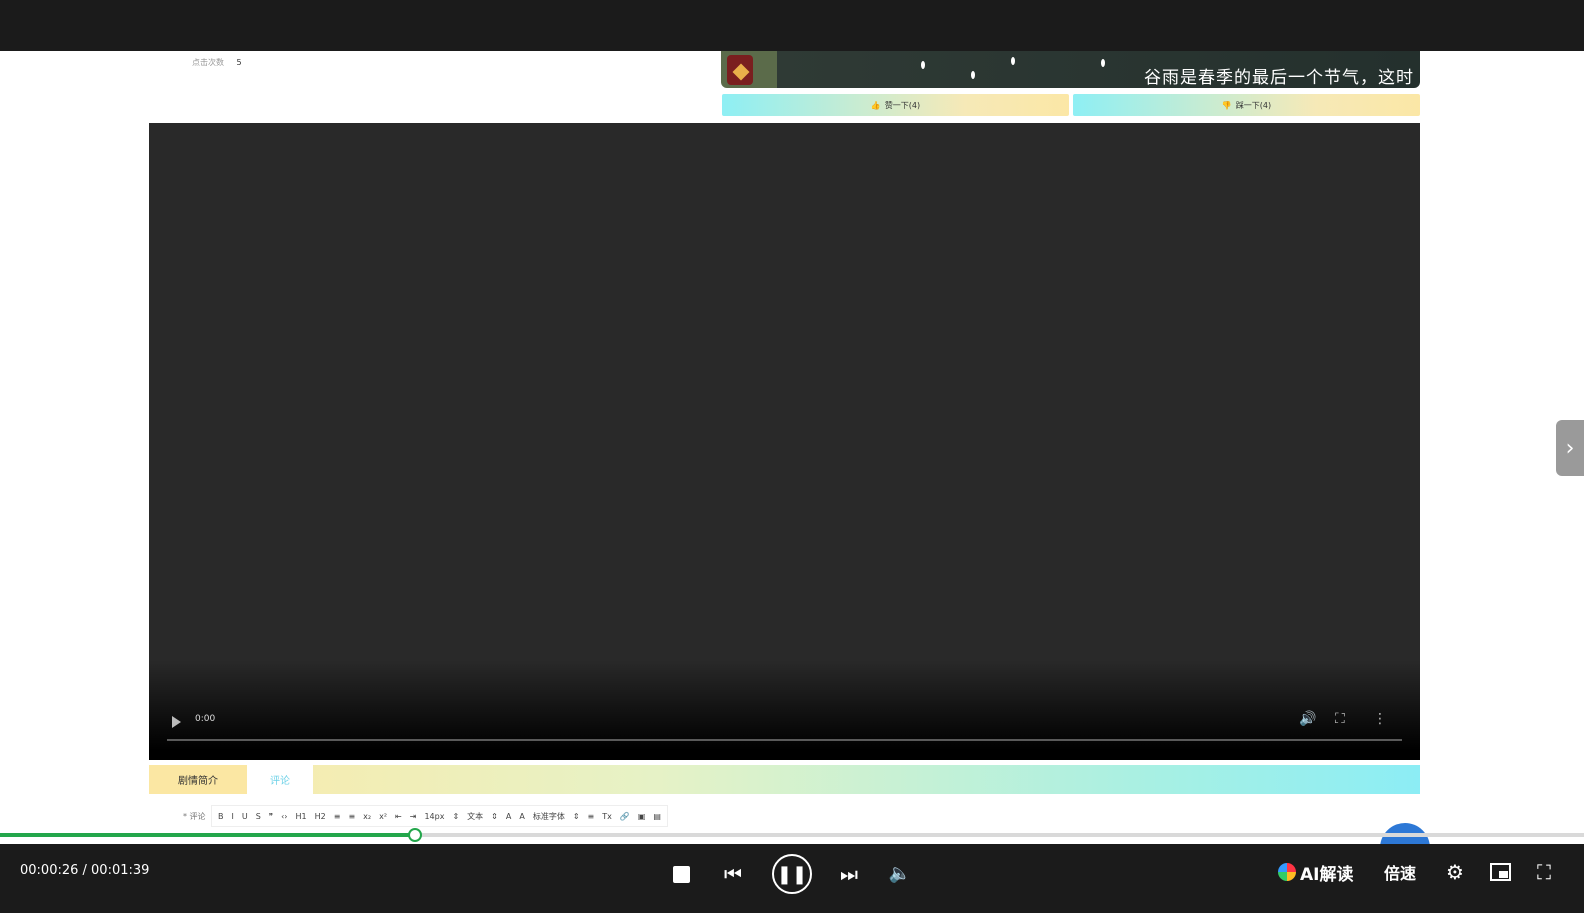 This screenshot has height=913, width=1584. What do you see at coordinates (1071, 105) in the screenshot?
I see `vote-row: 👍 赞一下(4) 👎 踩一下(4)` at bounding box center [1071, 105].